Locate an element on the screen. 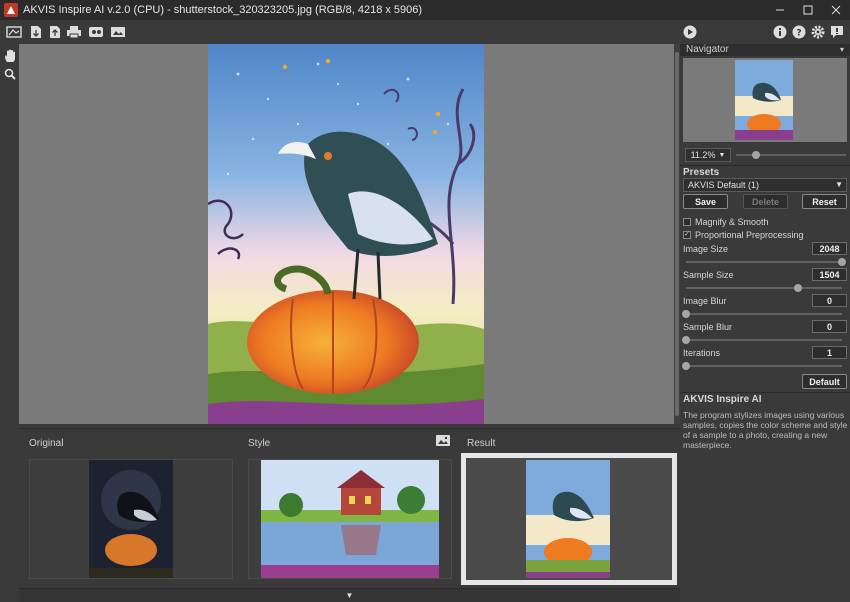 Image resolution: width=850 pixels, height=602 pixels. help-icon: ? is located at coordinates (799, 32).